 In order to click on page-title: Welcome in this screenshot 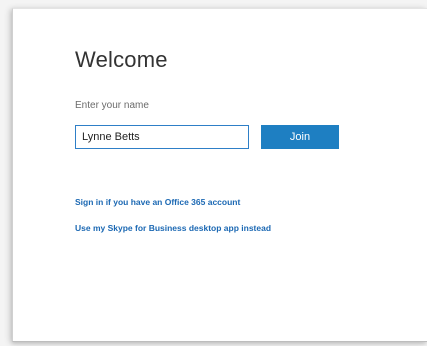, I will do `click(121, 59)`.